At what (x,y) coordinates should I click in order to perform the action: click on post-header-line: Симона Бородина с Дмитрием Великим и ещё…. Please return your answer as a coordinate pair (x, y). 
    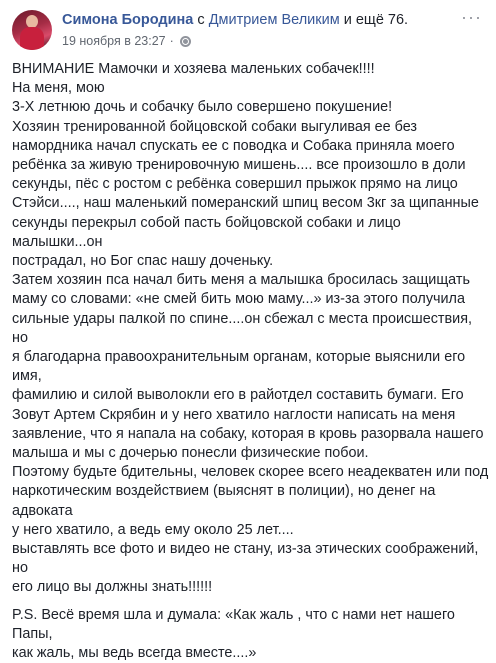
    Looking at the image, I should click on (235, 20).